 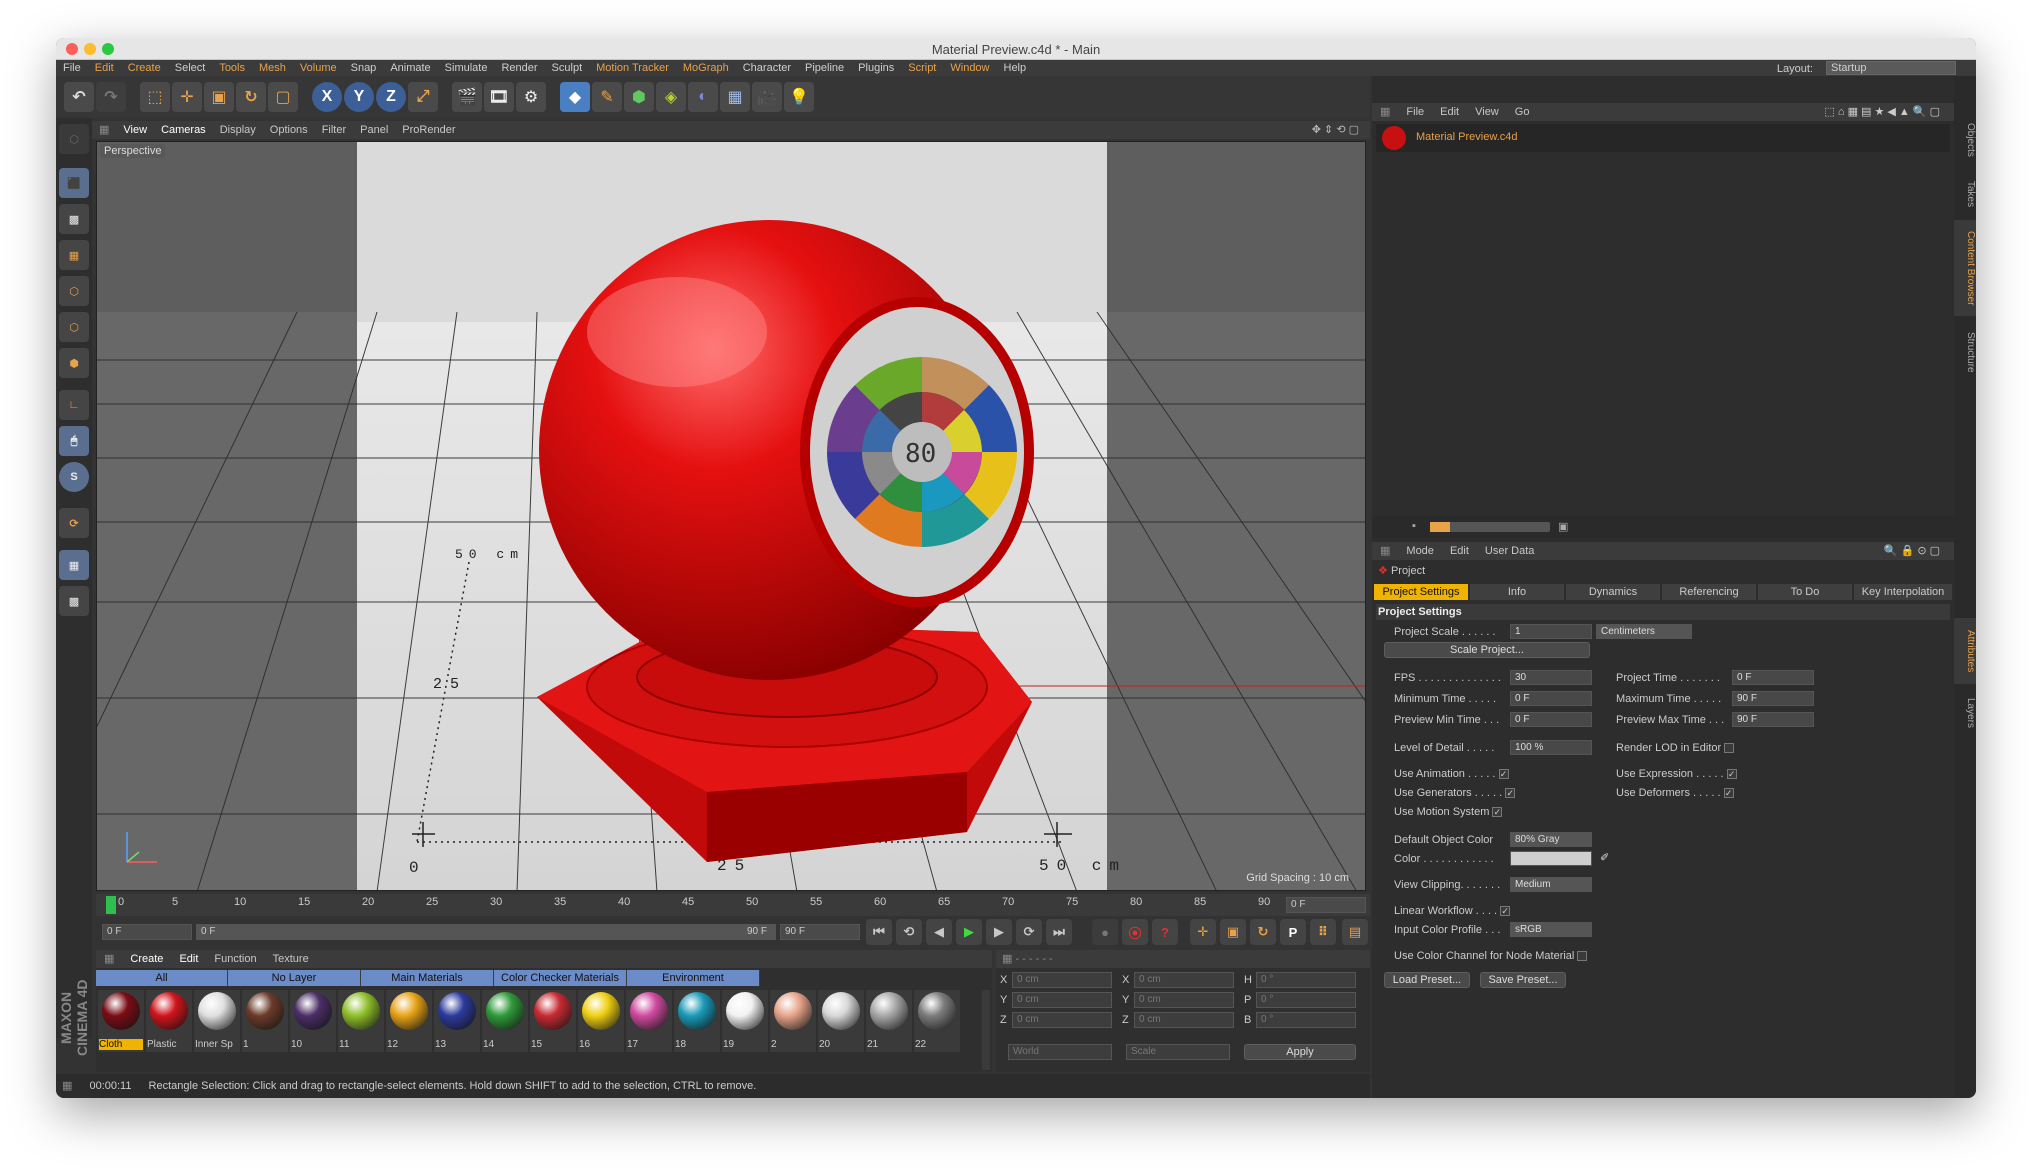 What do you see at coordinates (889, 1021) in the screenshot?
I see `material-swatch: 21` at bounding box center [889, 1021].